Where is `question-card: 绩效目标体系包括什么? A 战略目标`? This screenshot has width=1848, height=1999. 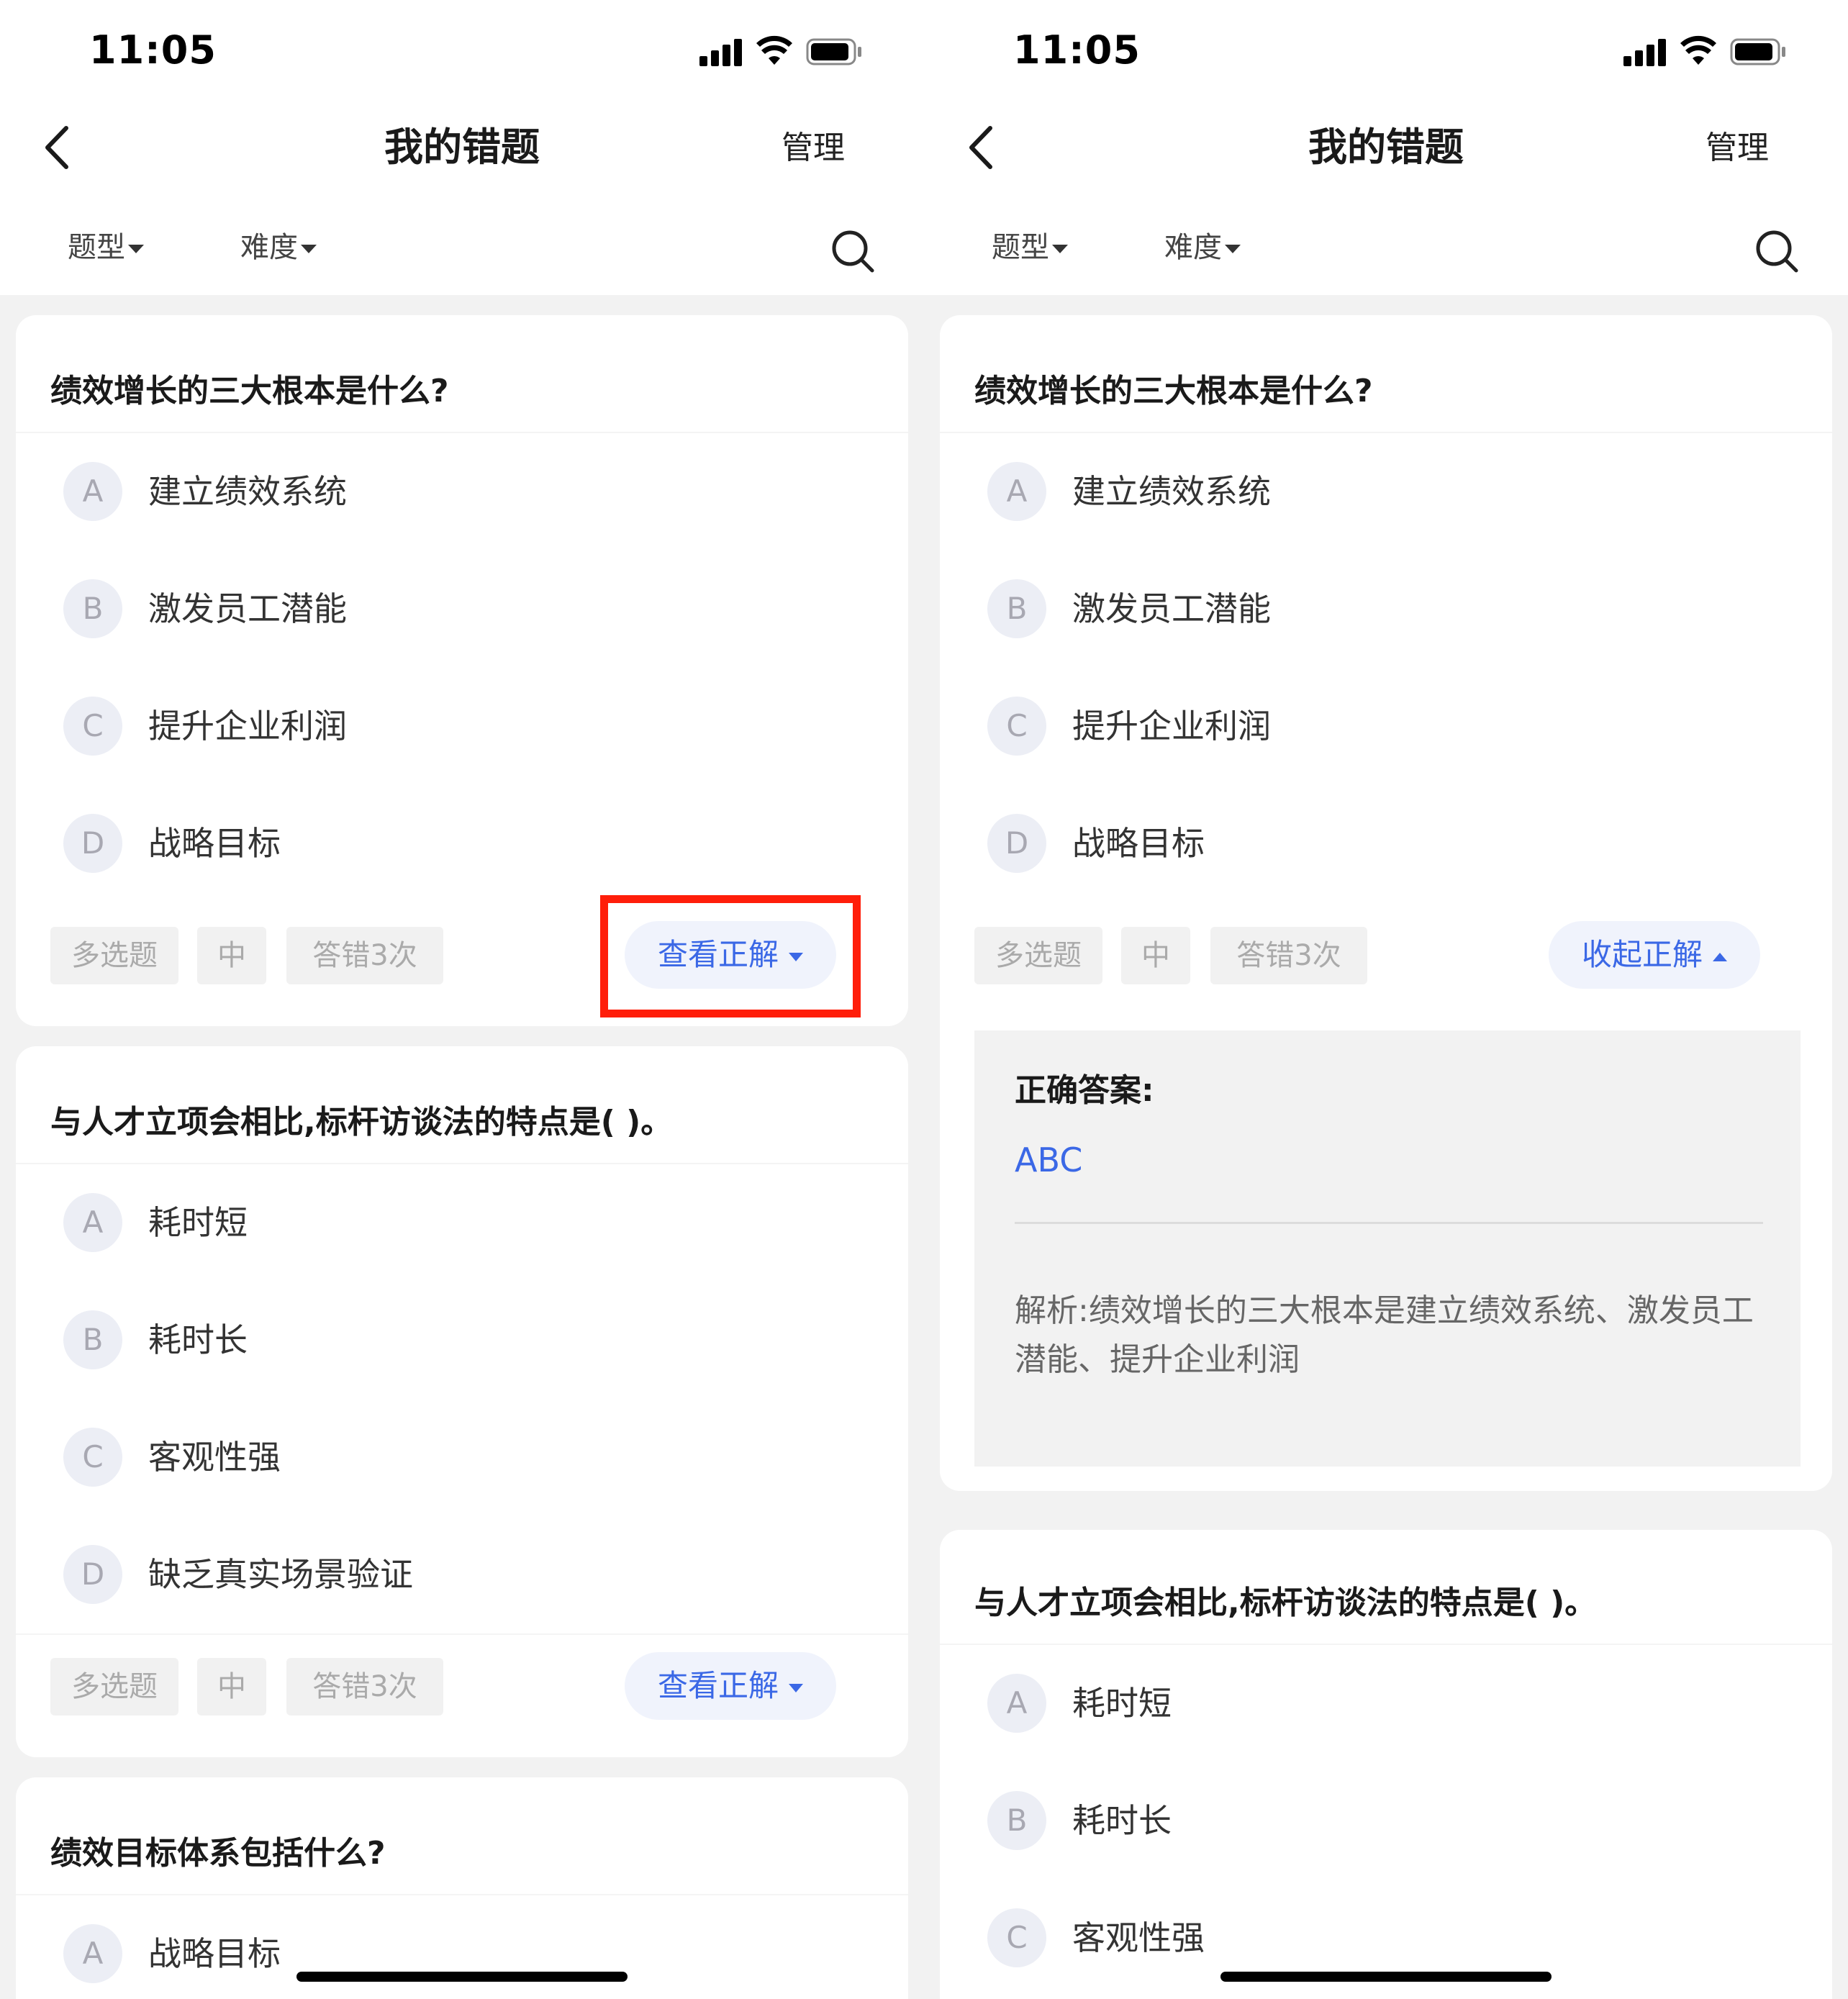 question-card: 绩效目标体系包括什么? A 战略目标 is located at coordinates (462, 1888).